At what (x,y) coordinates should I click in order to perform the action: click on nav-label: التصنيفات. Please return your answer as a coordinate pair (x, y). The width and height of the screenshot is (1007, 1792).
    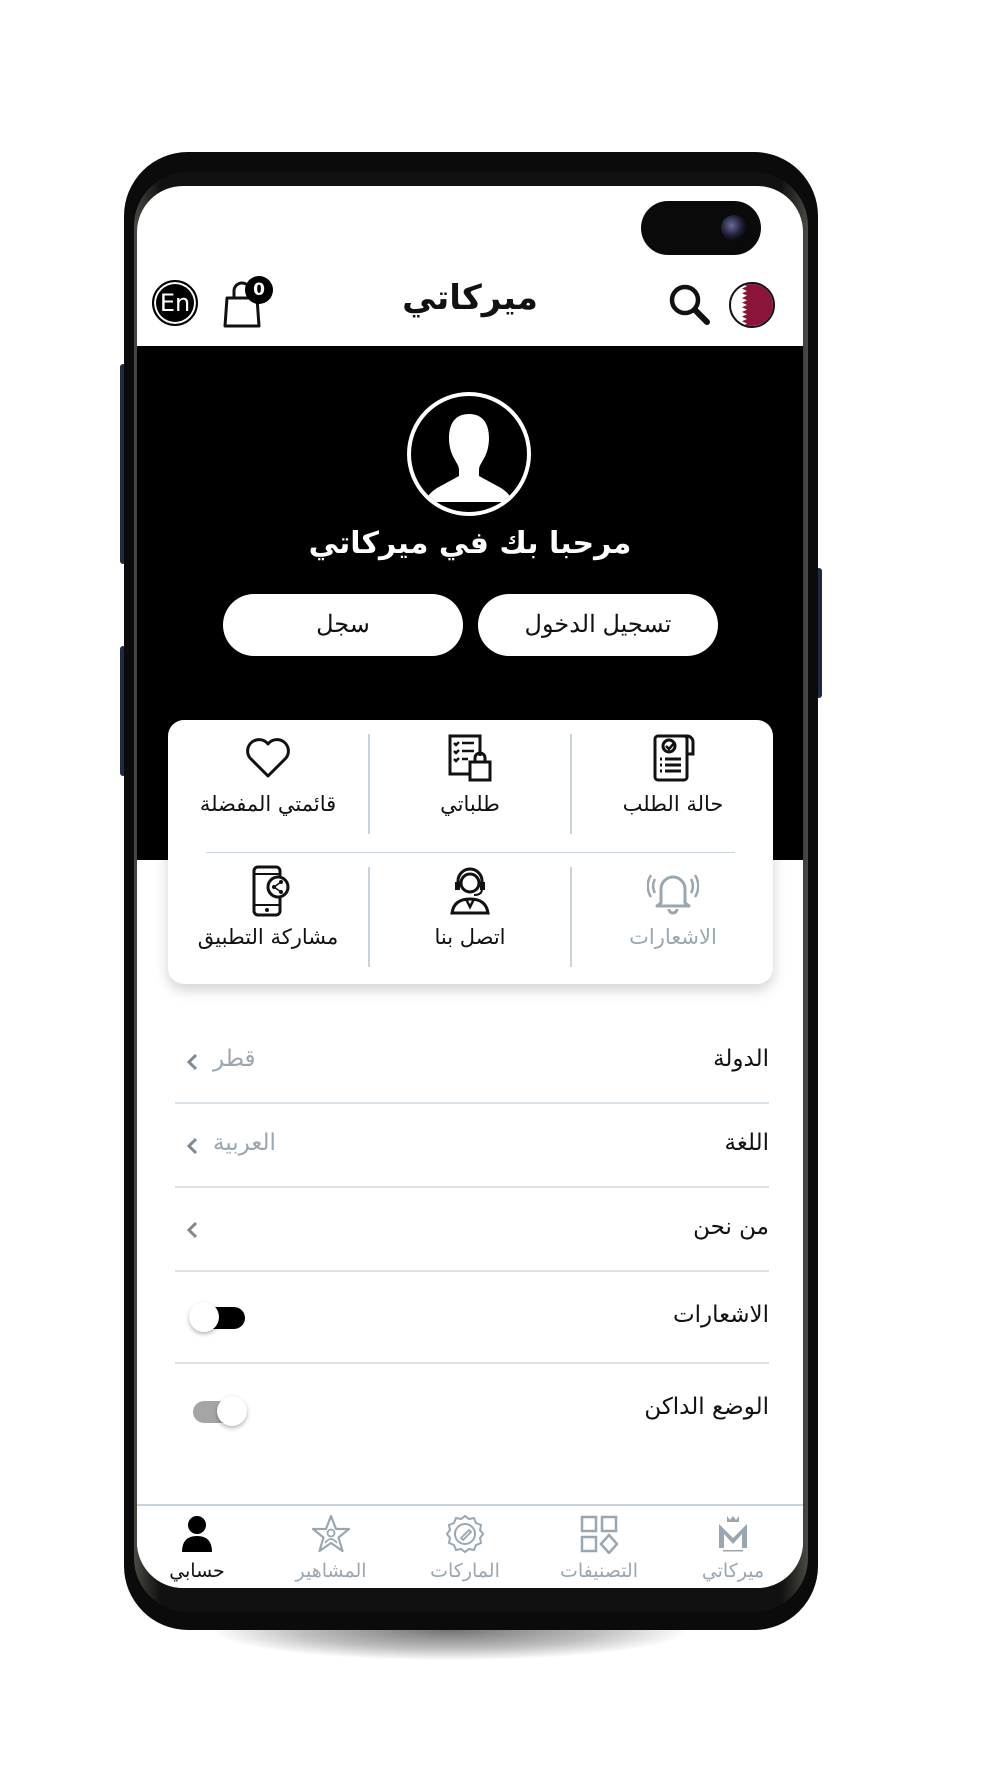
    Looking at the image, I should click on (599, 1571).